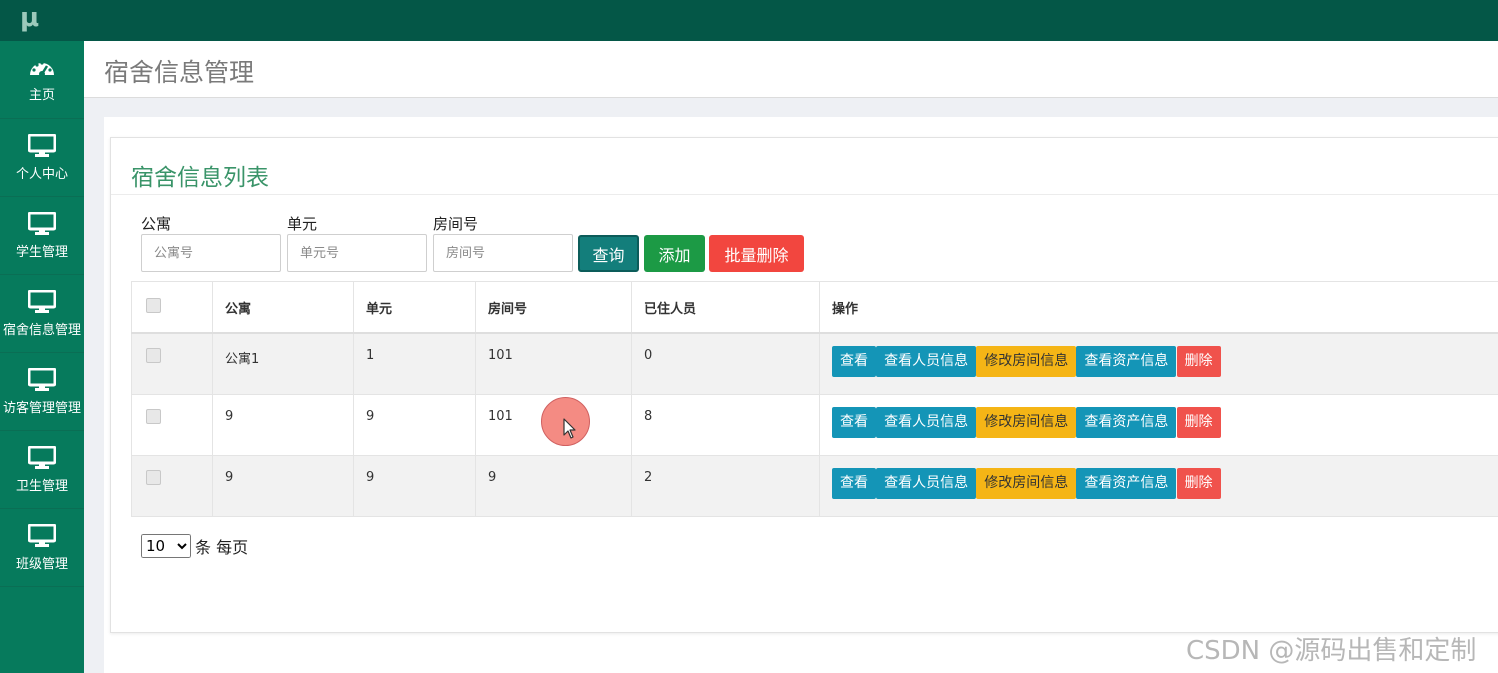 Image resolution: width=1498 pixels, height=673 pixels. Describe the element at coordinates (41, 564) in the screenshot. I see `sidebar-item-label: 班级管理` at that location.